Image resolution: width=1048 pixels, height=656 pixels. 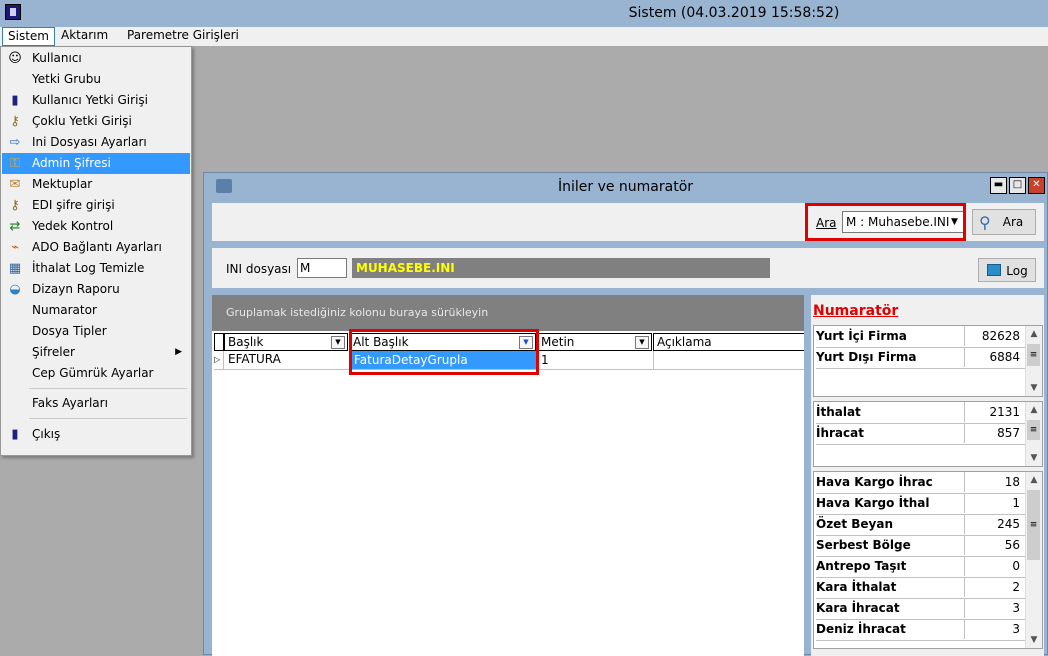 I want to click on menu-item-ado-baglanti-ayarlari: ⌁ ADO Bağlantı Ayarları, so click(x=96, y=247).